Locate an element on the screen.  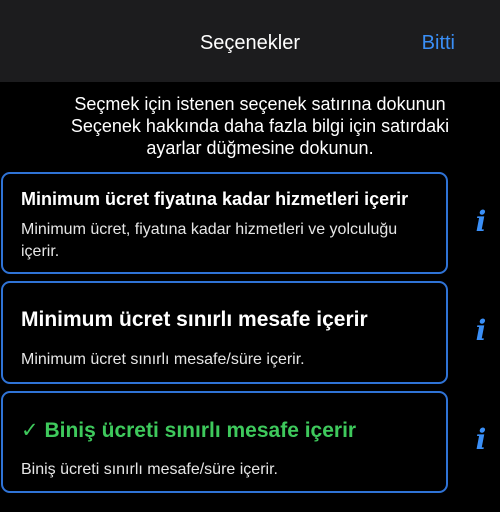
option-title: Minimum ücret sınırlı mesafe içerir is located at coordinates (194, 319).